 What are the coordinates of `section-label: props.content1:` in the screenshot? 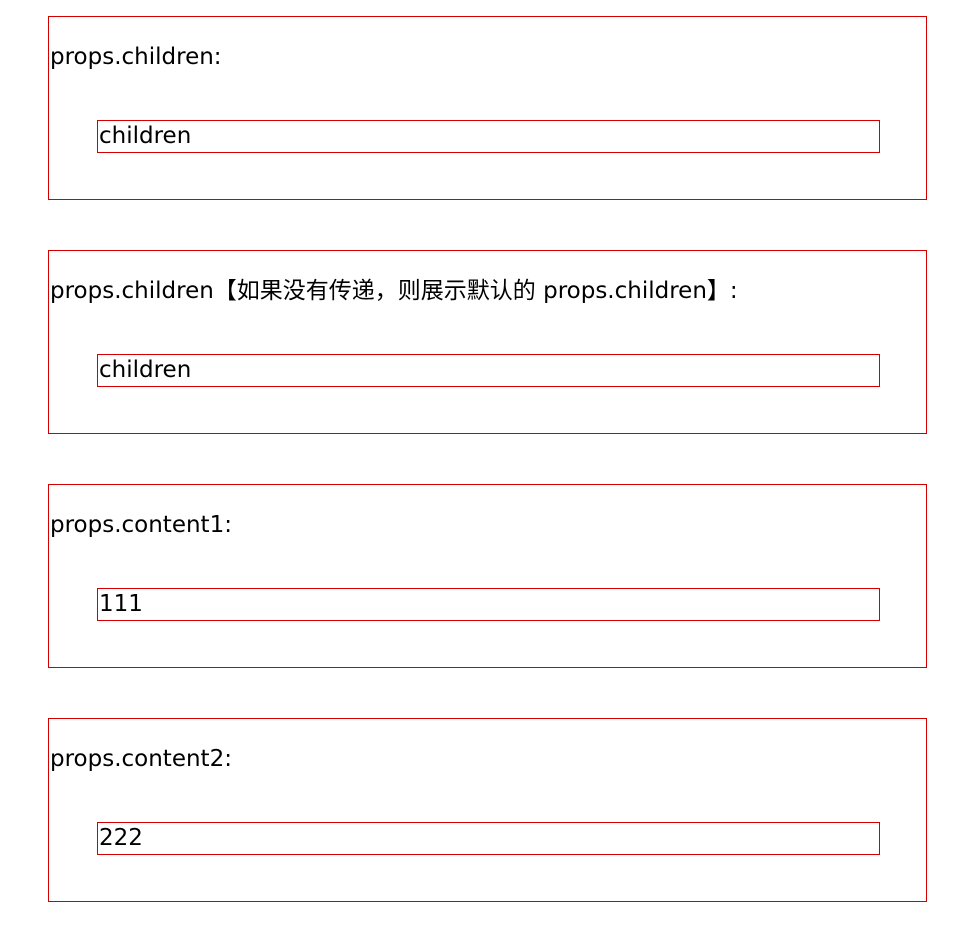 It's located at (141, 525).